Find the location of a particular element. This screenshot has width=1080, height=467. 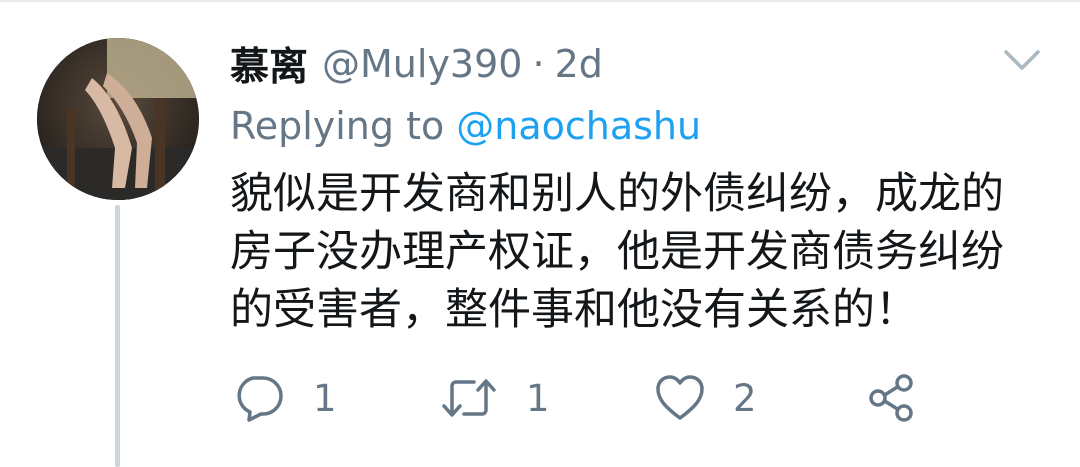

like-count: 2 is located at coordinates (745, 398).